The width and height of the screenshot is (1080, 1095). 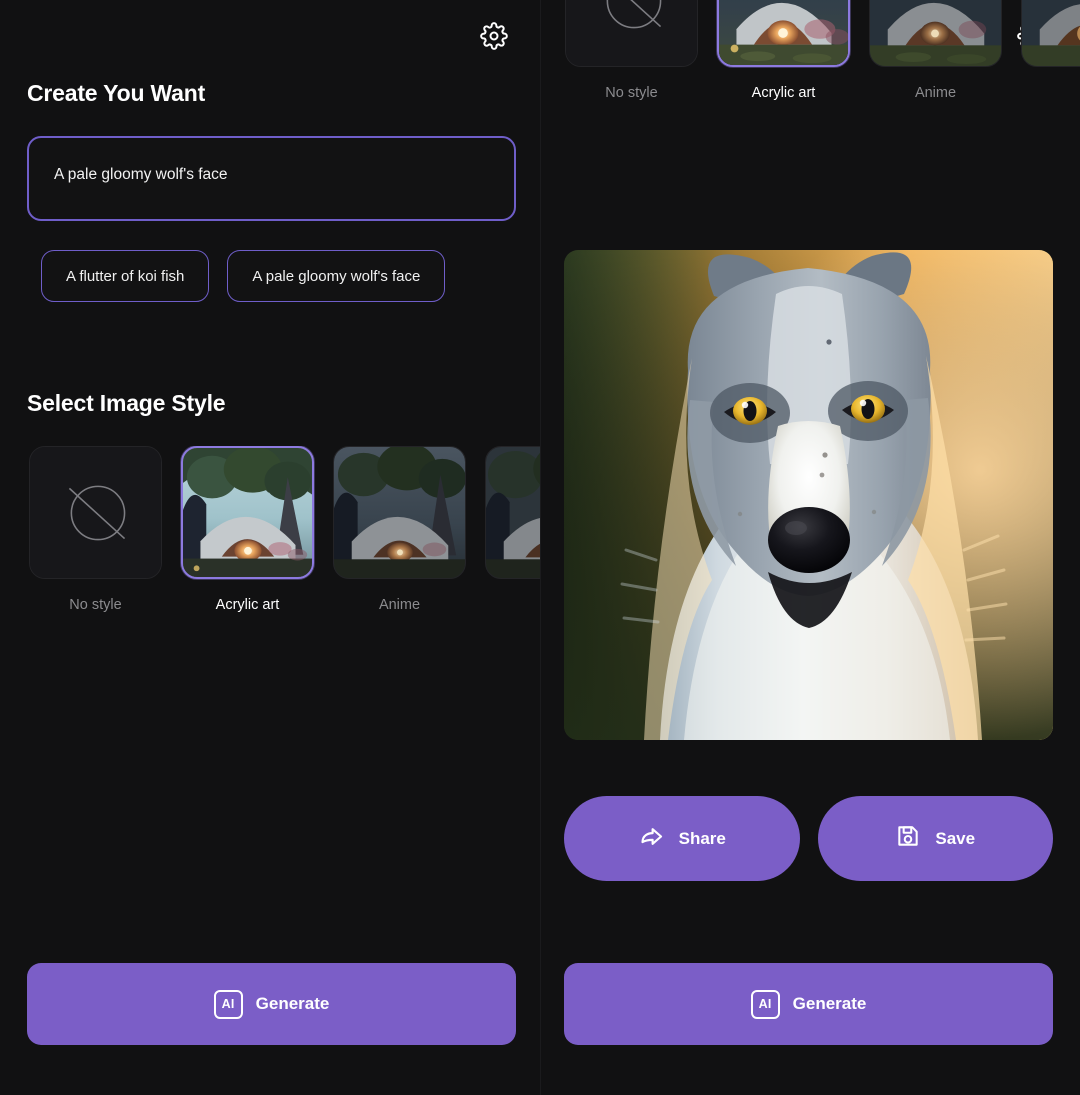 I want to click on style-option-anime-right: Anime, so click(x=935, y=50).